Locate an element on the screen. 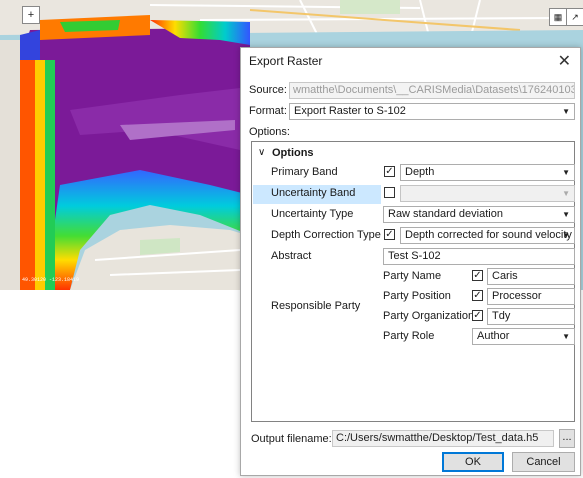 This screenshot has height=478, width=583. ok-button: OK is located at coordinates (473, 462).